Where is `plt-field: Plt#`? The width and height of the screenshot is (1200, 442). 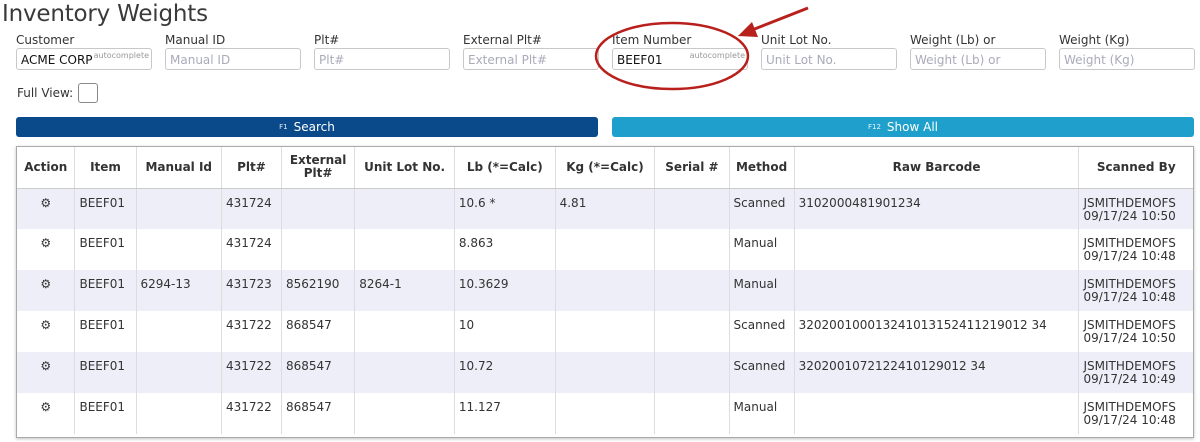 plt-field: Plt# is located at coordinates (382, 51).